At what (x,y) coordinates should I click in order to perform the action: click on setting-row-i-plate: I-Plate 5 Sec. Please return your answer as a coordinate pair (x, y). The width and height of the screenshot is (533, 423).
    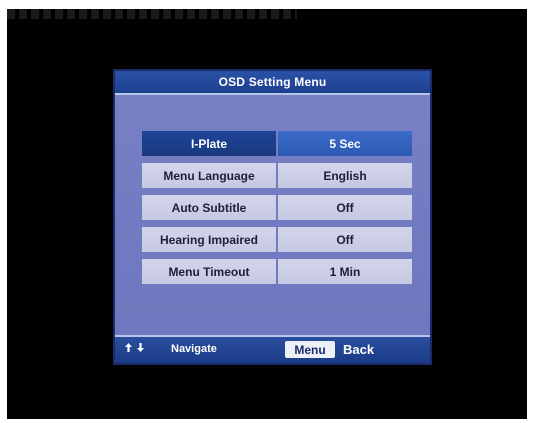
    Looking at the image, I should click on (277, 143).